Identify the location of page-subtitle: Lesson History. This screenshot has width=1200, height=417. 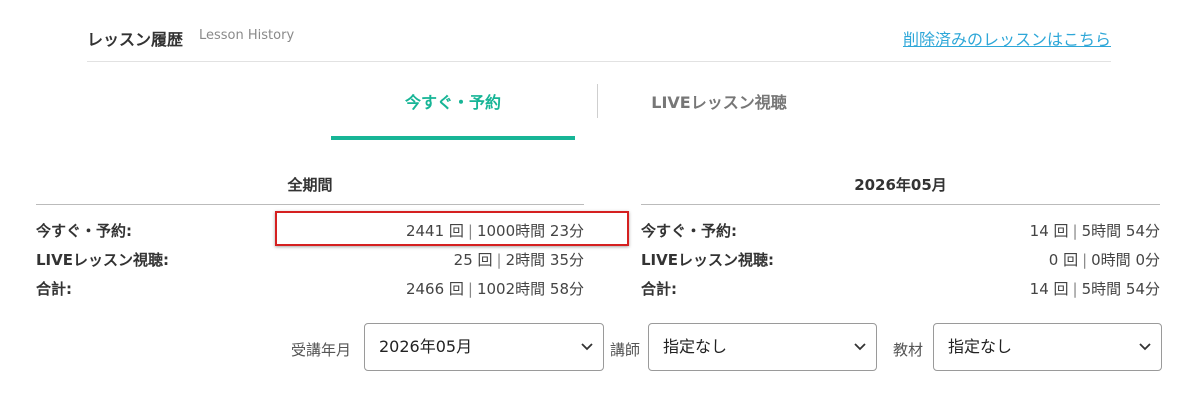
(247, 35).